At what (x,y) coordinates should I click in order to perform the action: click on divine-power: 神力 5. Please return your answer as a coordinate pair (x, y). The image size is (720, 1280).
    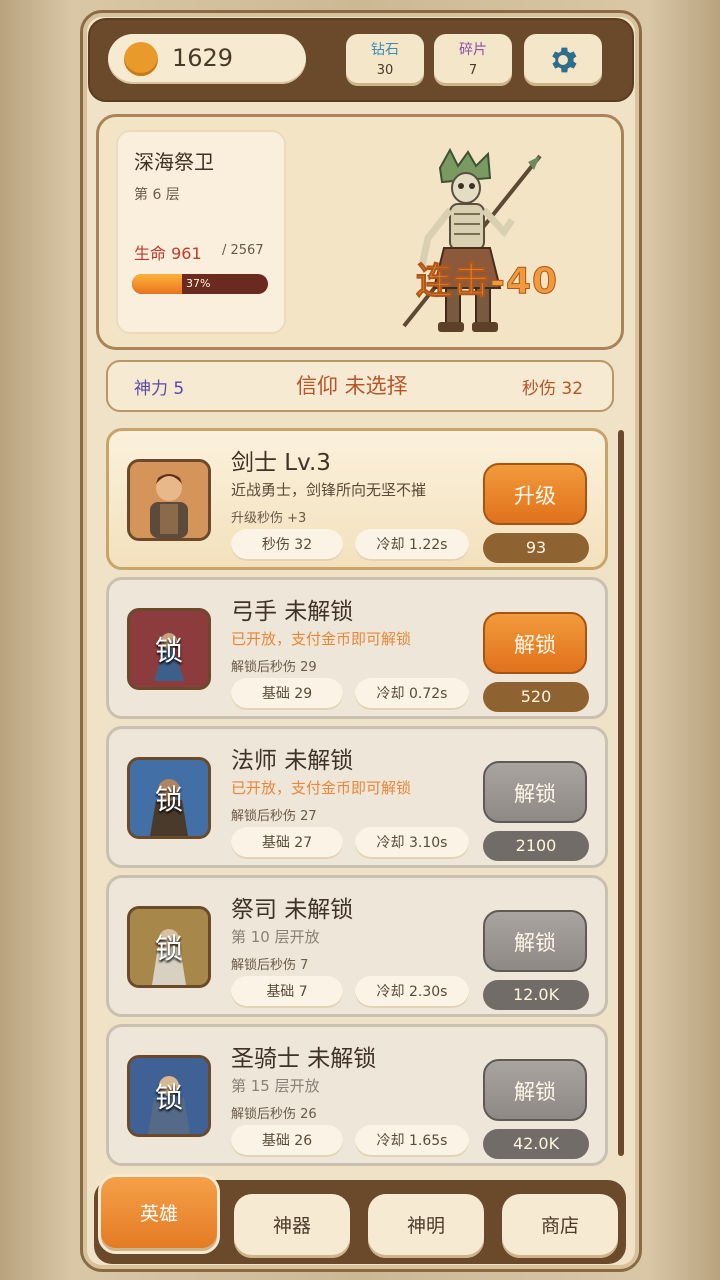
    Looking at the image, I should click on (159, 389).